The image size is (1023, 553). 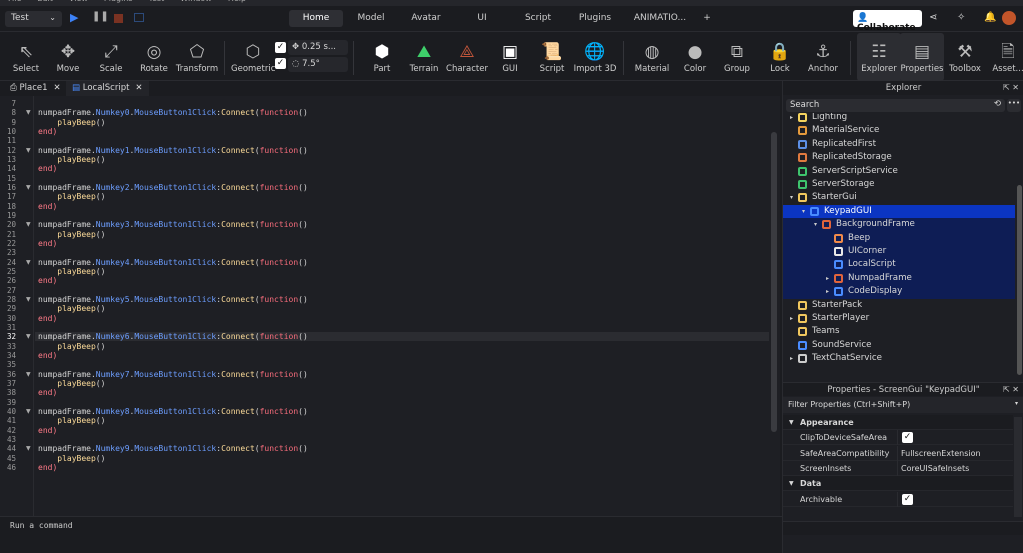 What do you see at coordinates (898, 468) in the screenshot?
I see `property-row: ScreenInsets CoreUISafeInsets` at bounding box center [898, 468].